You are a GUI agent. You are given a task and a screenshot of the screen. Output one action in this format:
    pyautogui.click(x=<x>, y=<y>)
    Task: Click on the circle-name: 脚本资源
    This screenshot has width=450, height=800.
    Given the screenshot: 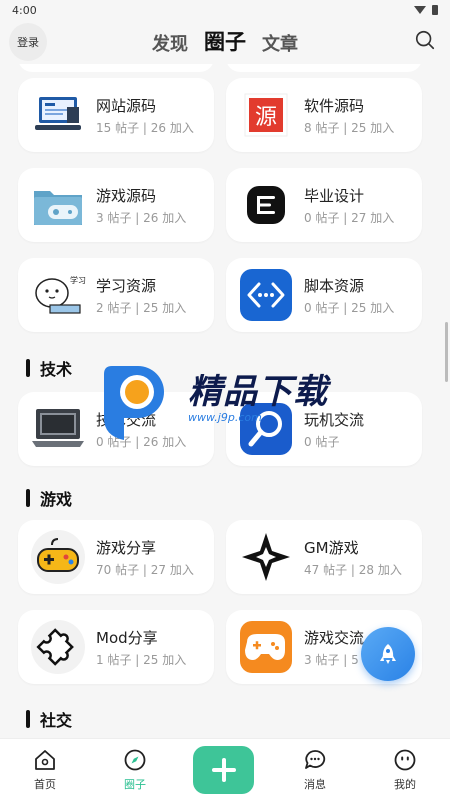 What is the action you would take?
    pyautogui.click(x=334, y=285)
    